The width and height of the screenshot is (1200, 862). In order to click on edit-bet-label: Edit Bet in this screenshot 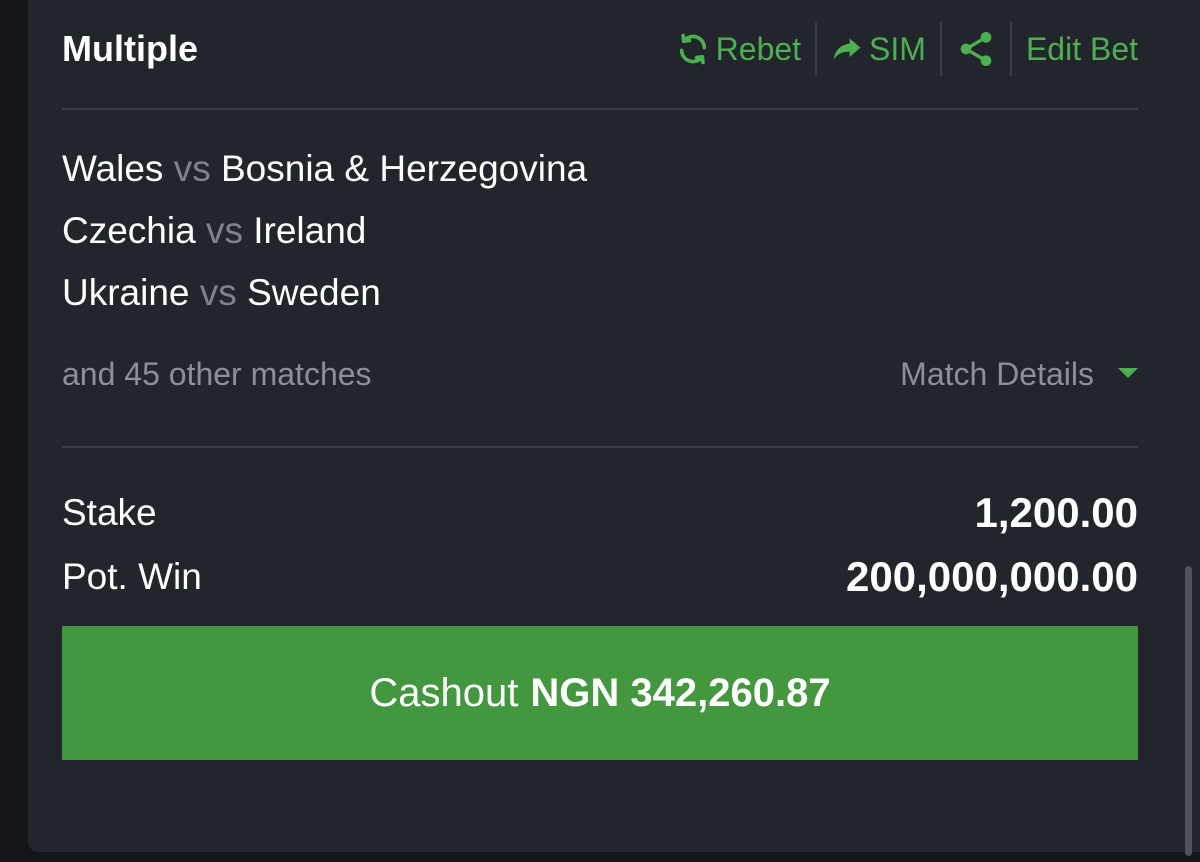, I will do `click(1081, 49)`.